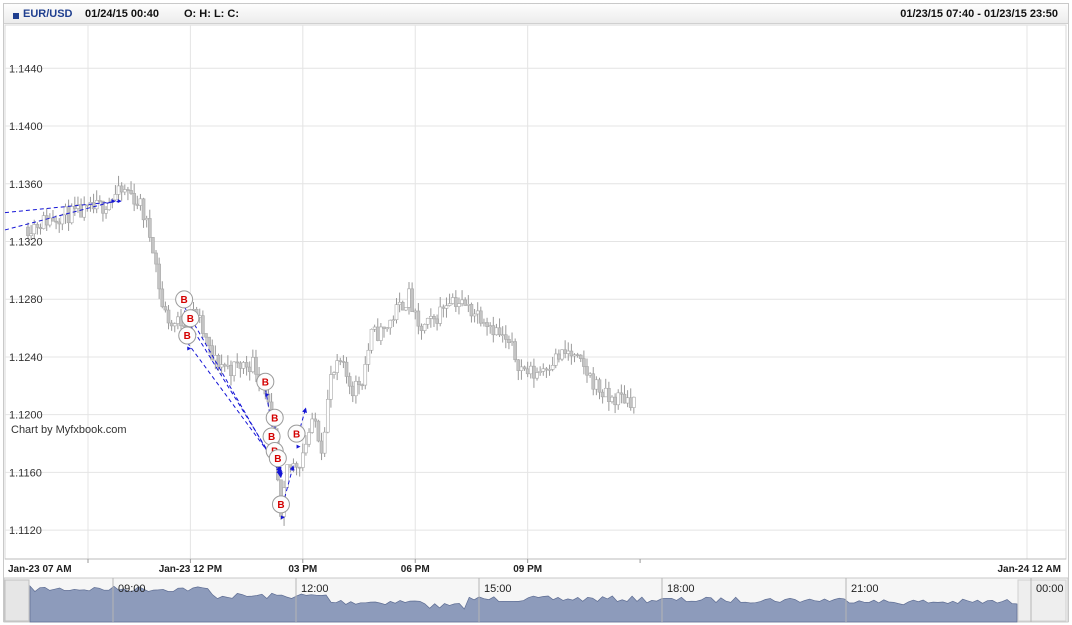  Describe the element at coordinates (498, 589) in the screenshot. I see `navigator-label: 15:00` at that location.